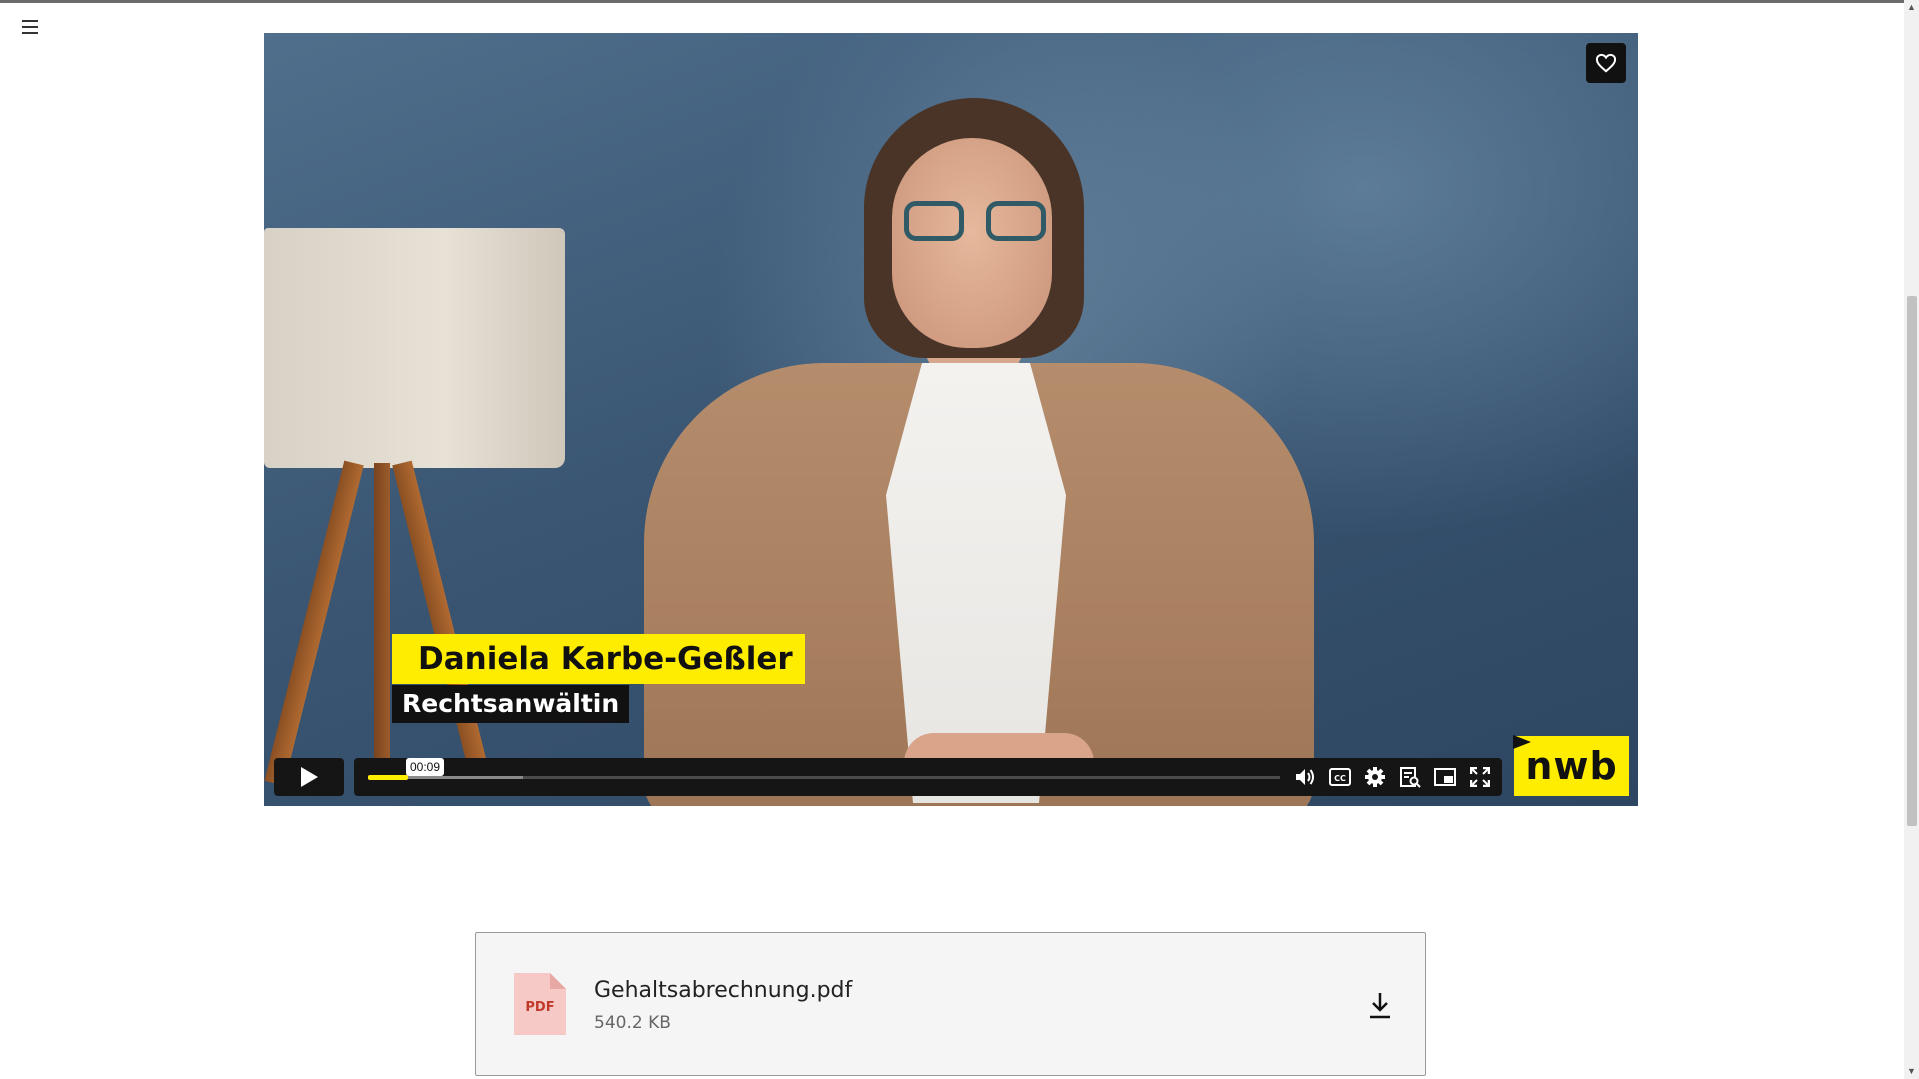 This screenshot has height=1079, width=1919. I want to click on download-icon, so click(1380, 1006).